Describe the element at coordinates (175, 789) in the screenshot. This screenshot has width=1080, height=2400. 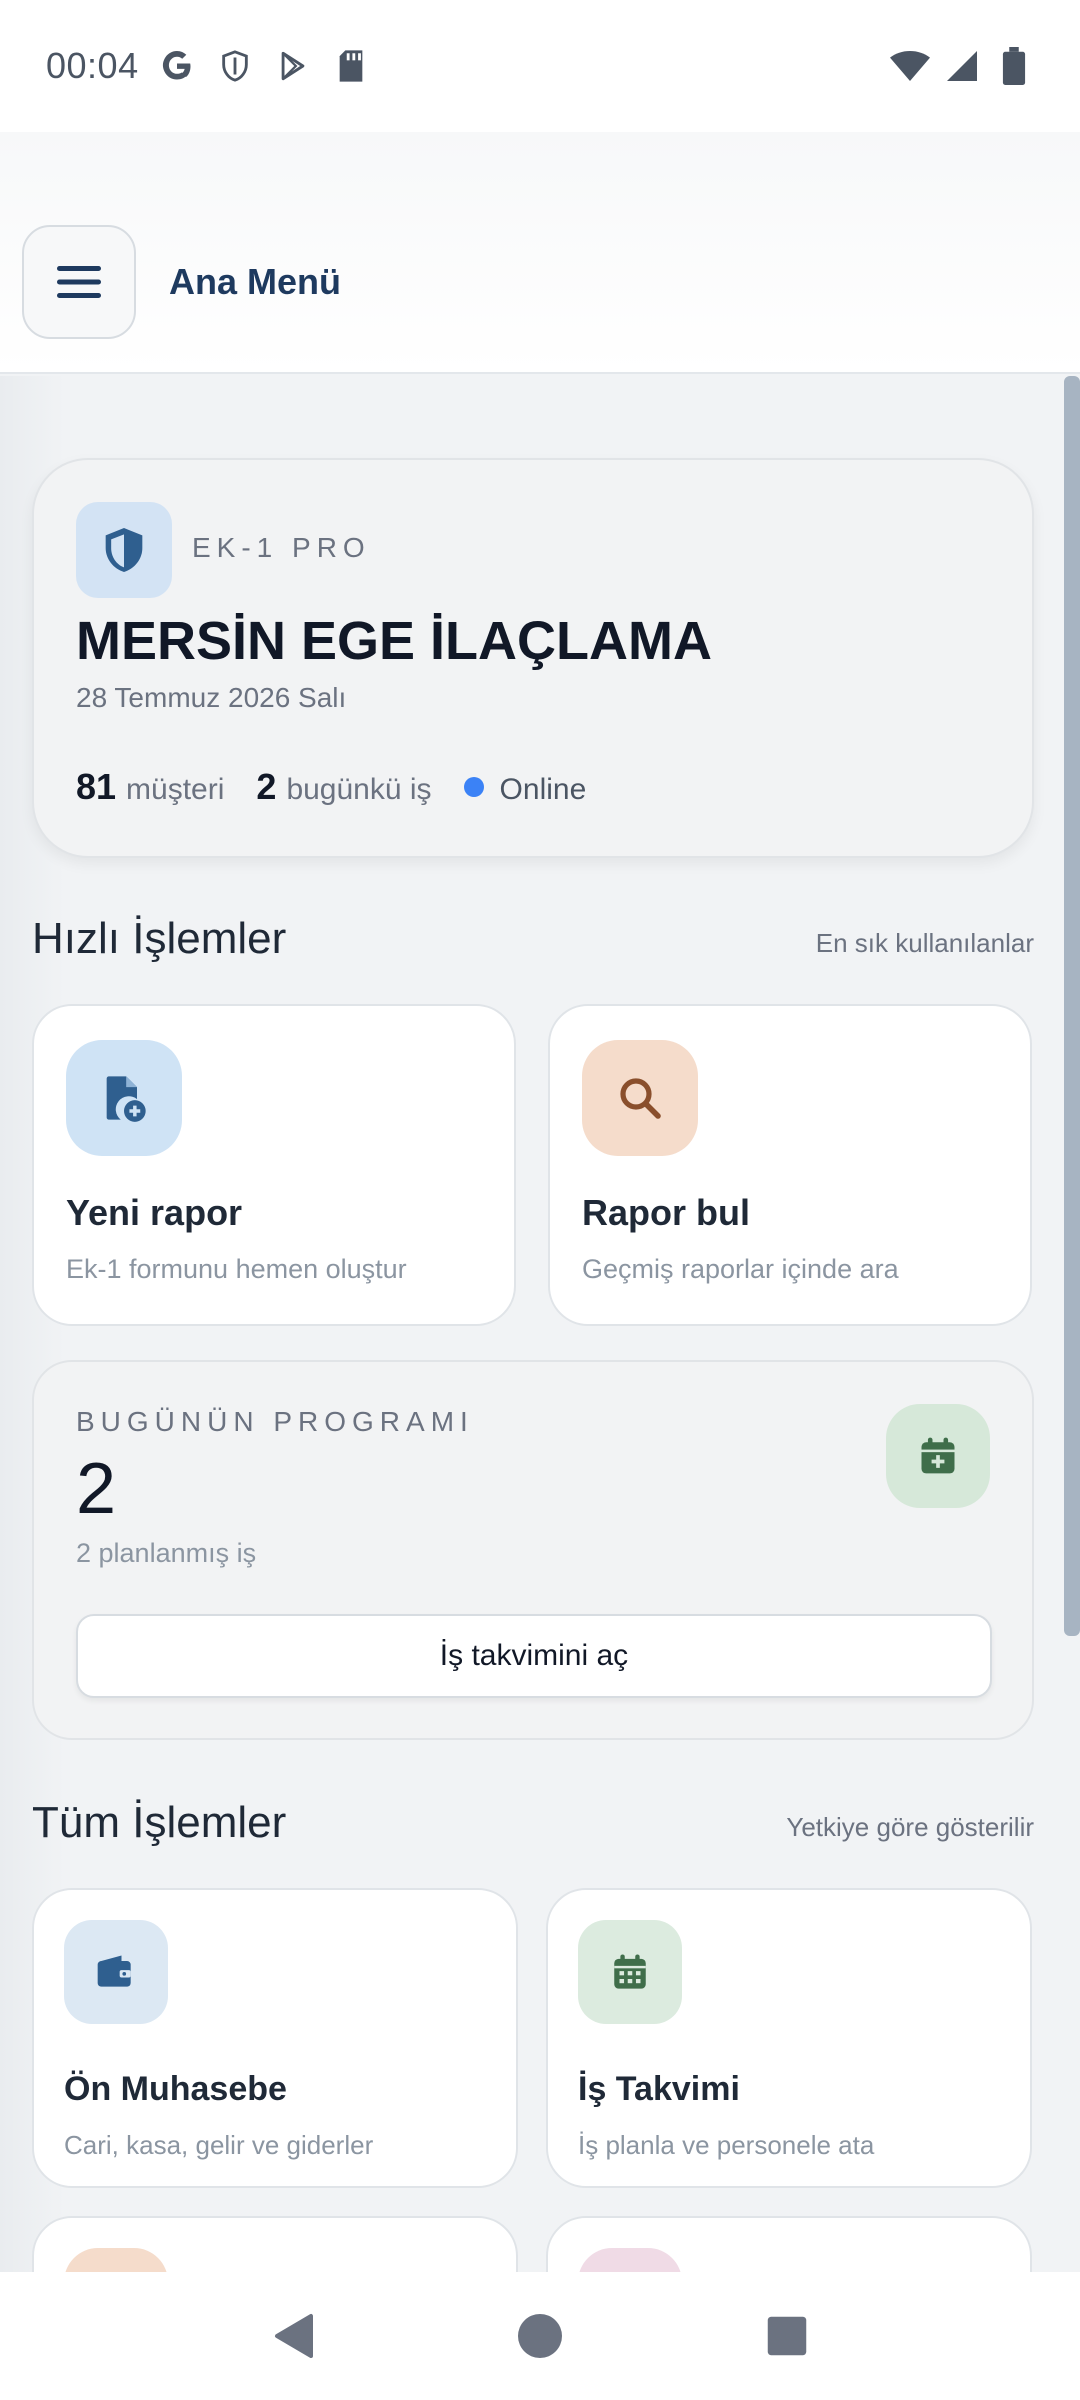
I see `customers-label: müşteri` at that location.